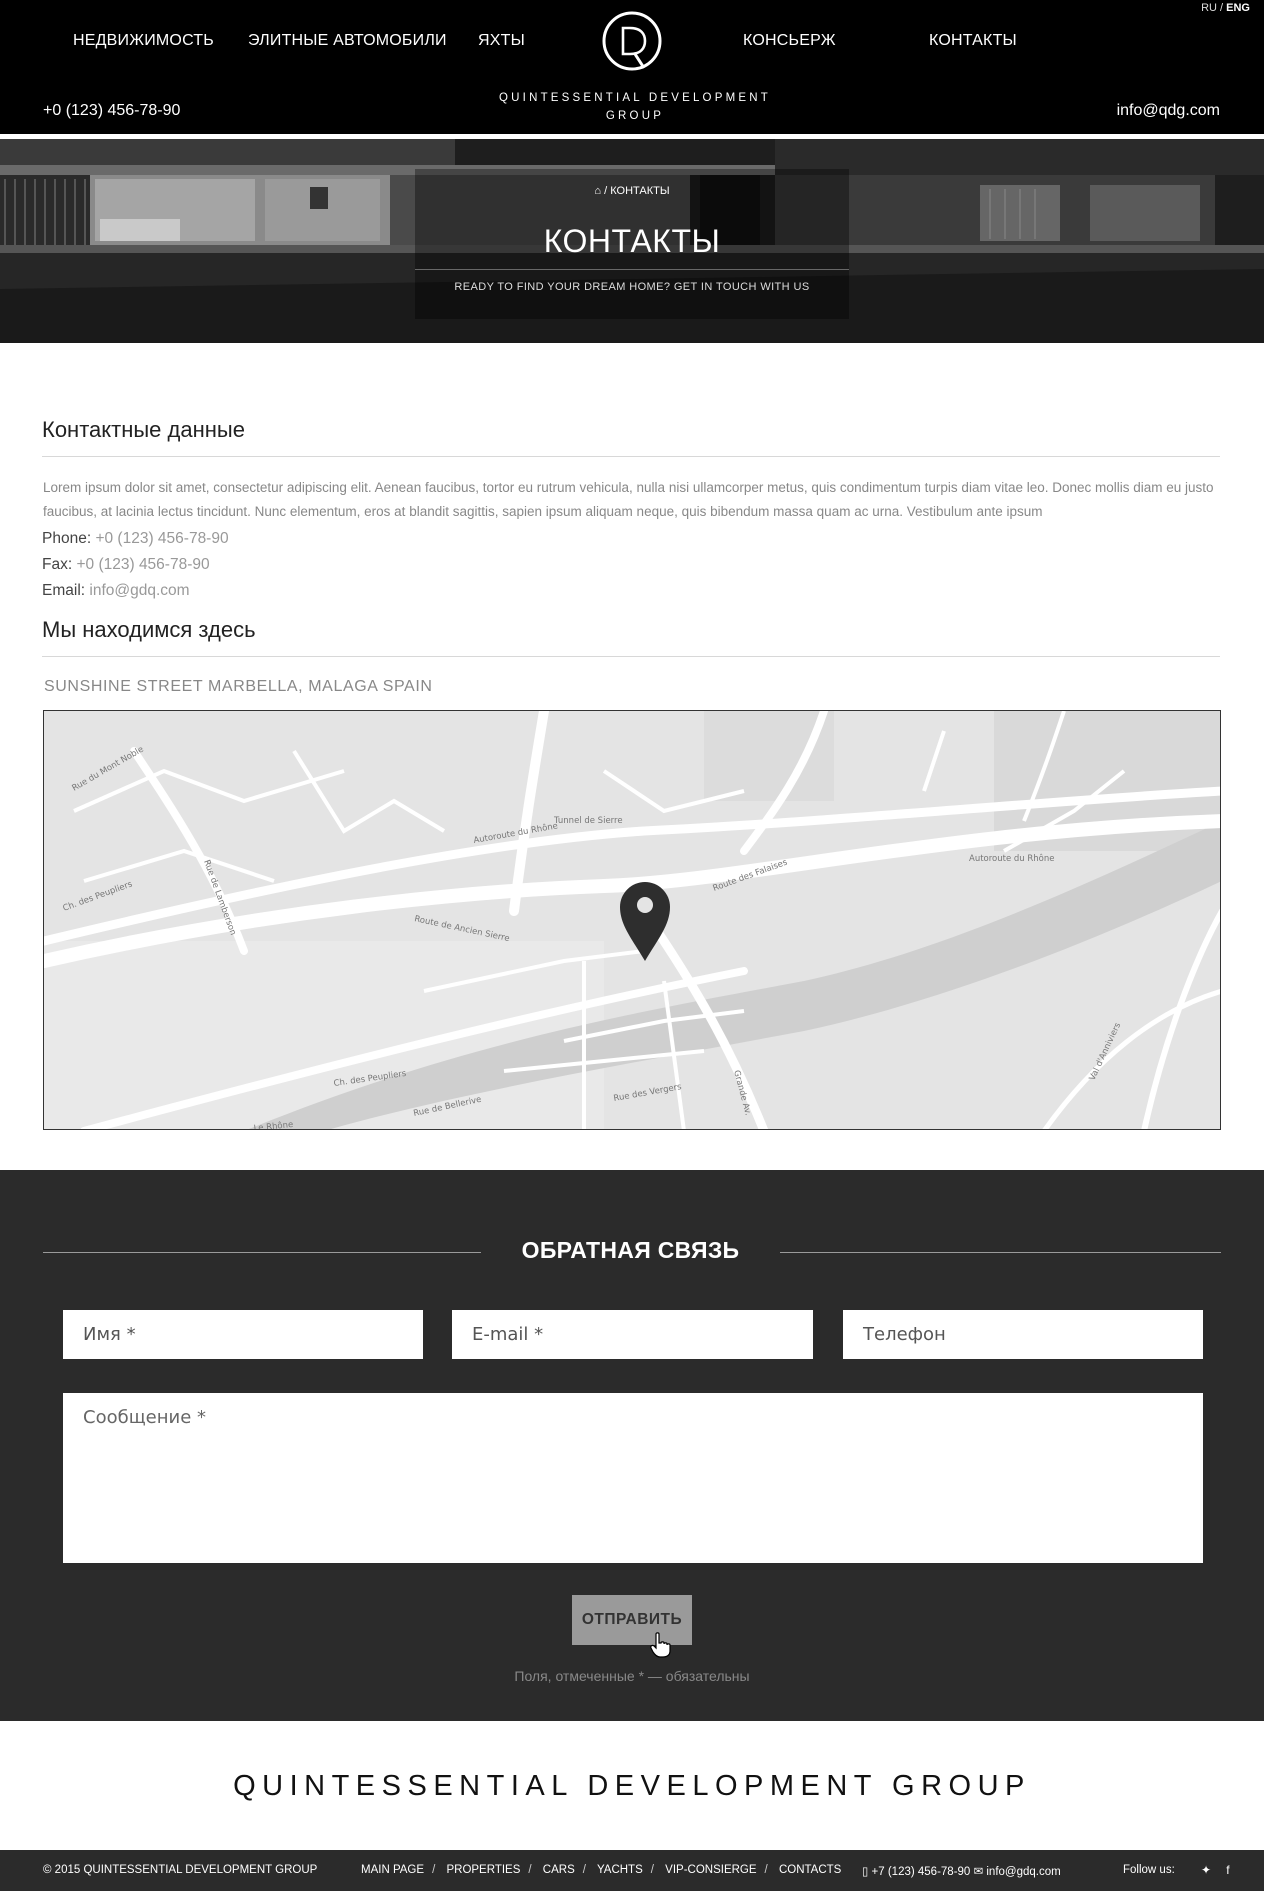 The height and width of the screenshot is (1891, 1264). What do you see at coordinates (978, 1872) in the screenshot?
I see `mail-icon: ✉` at bounding box center [978, 1872].